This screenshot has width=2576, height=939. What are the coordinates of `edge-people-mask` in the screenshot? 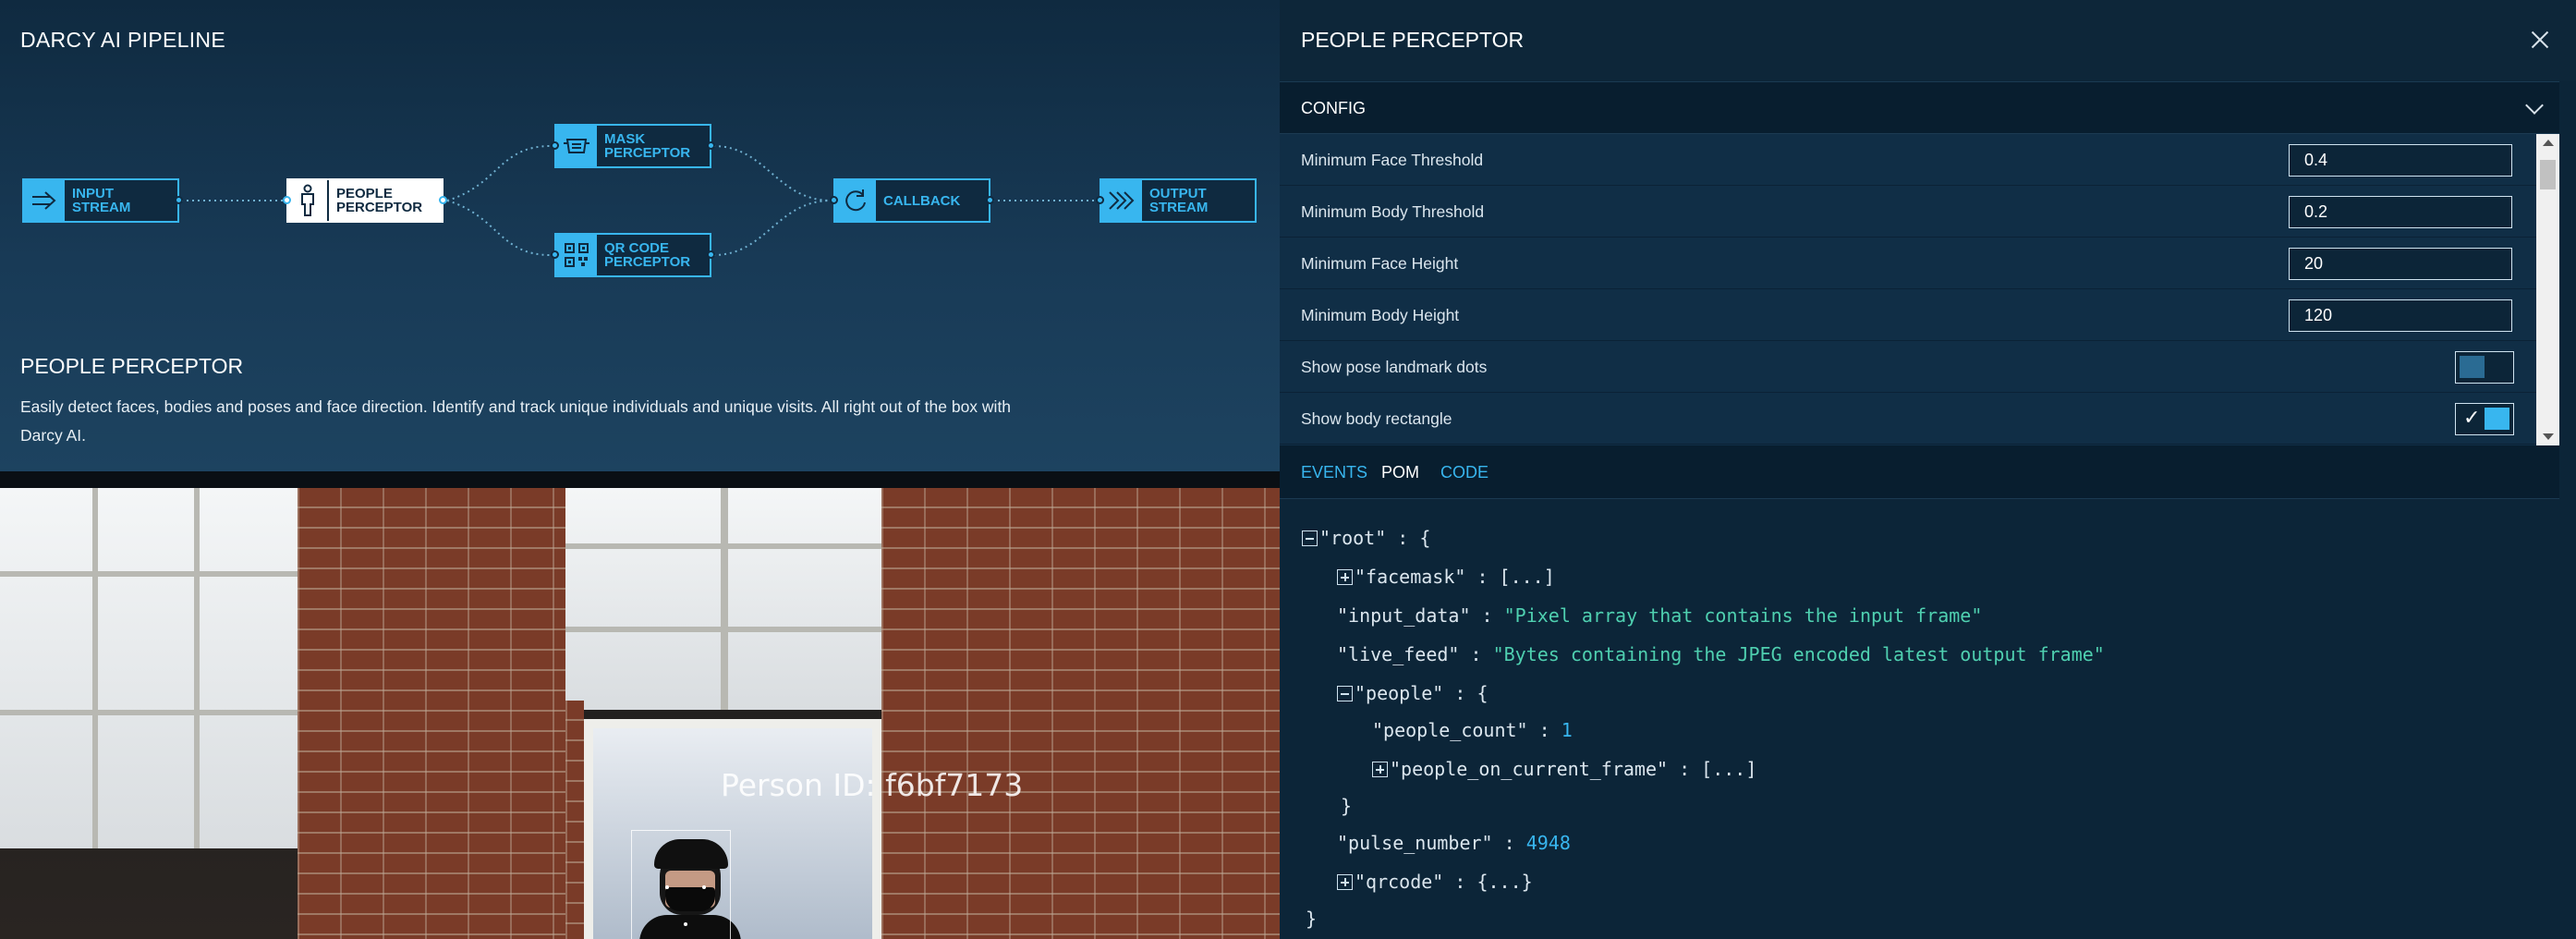 It's located at (499, 173).